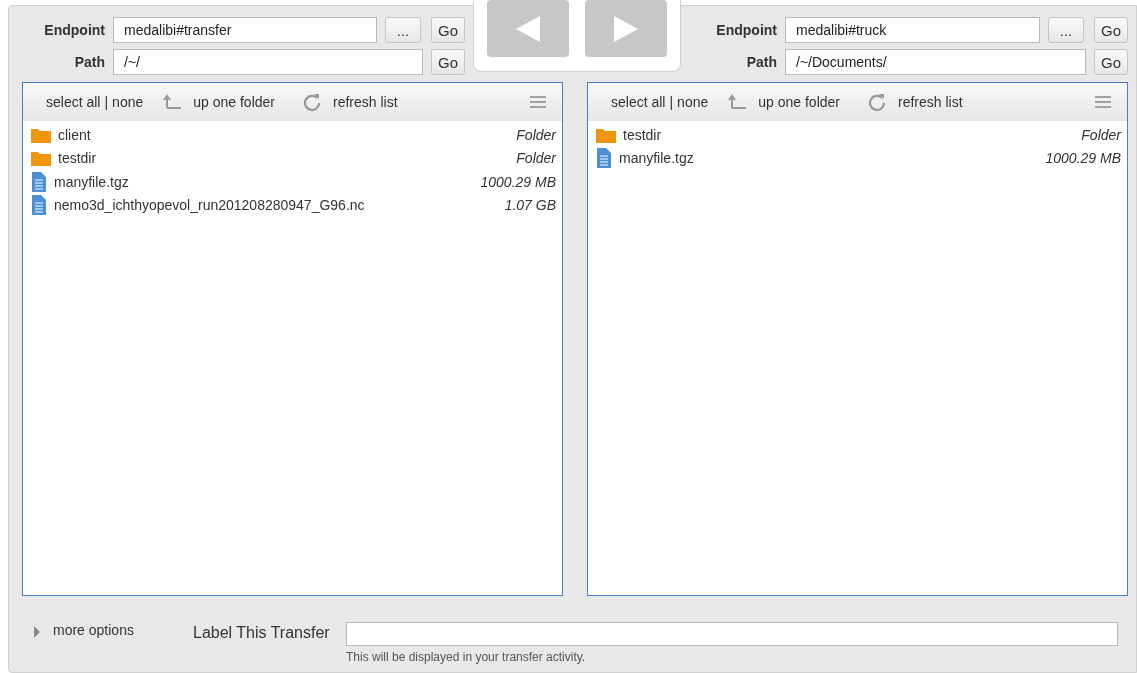  I want to click on transfer-left-button, so click(528, 28).